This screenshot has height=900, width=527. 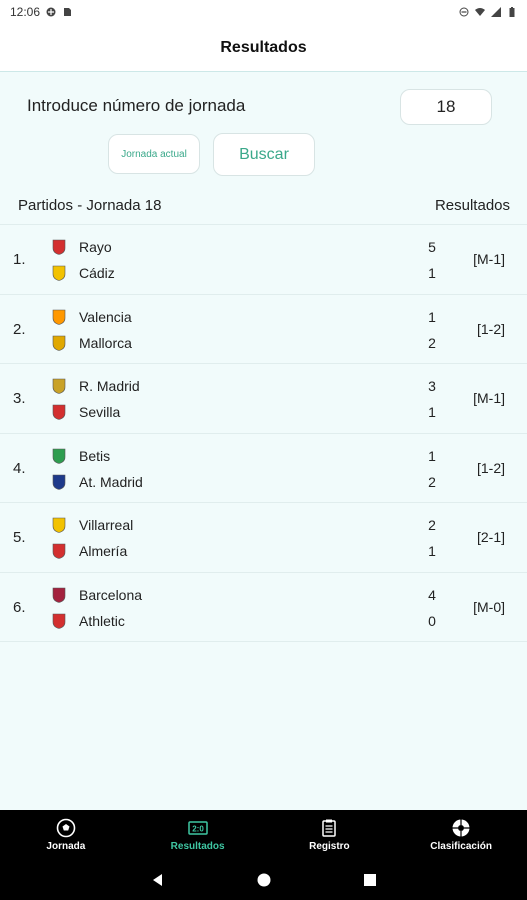 I want to click on away-team: Cádiz, so click(x=83, y=273).